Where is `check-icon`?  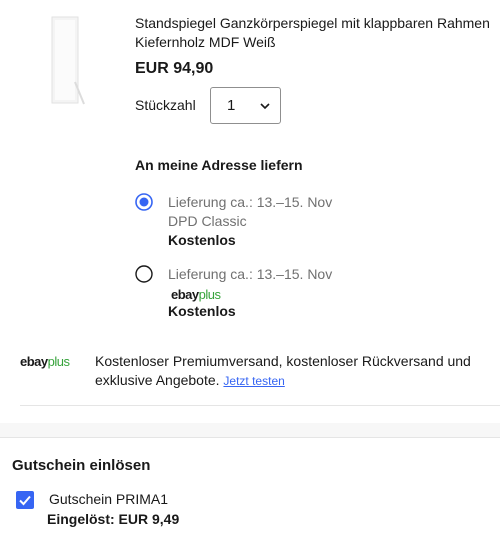 check-icon is located at coordinates (25, 500).